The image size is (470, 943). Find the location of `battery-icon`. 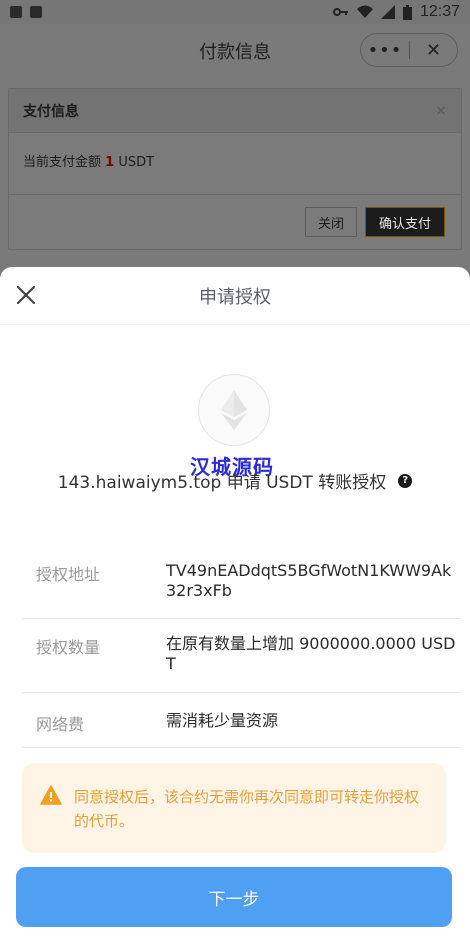

battery-icon is located at coordinates (407, 12).